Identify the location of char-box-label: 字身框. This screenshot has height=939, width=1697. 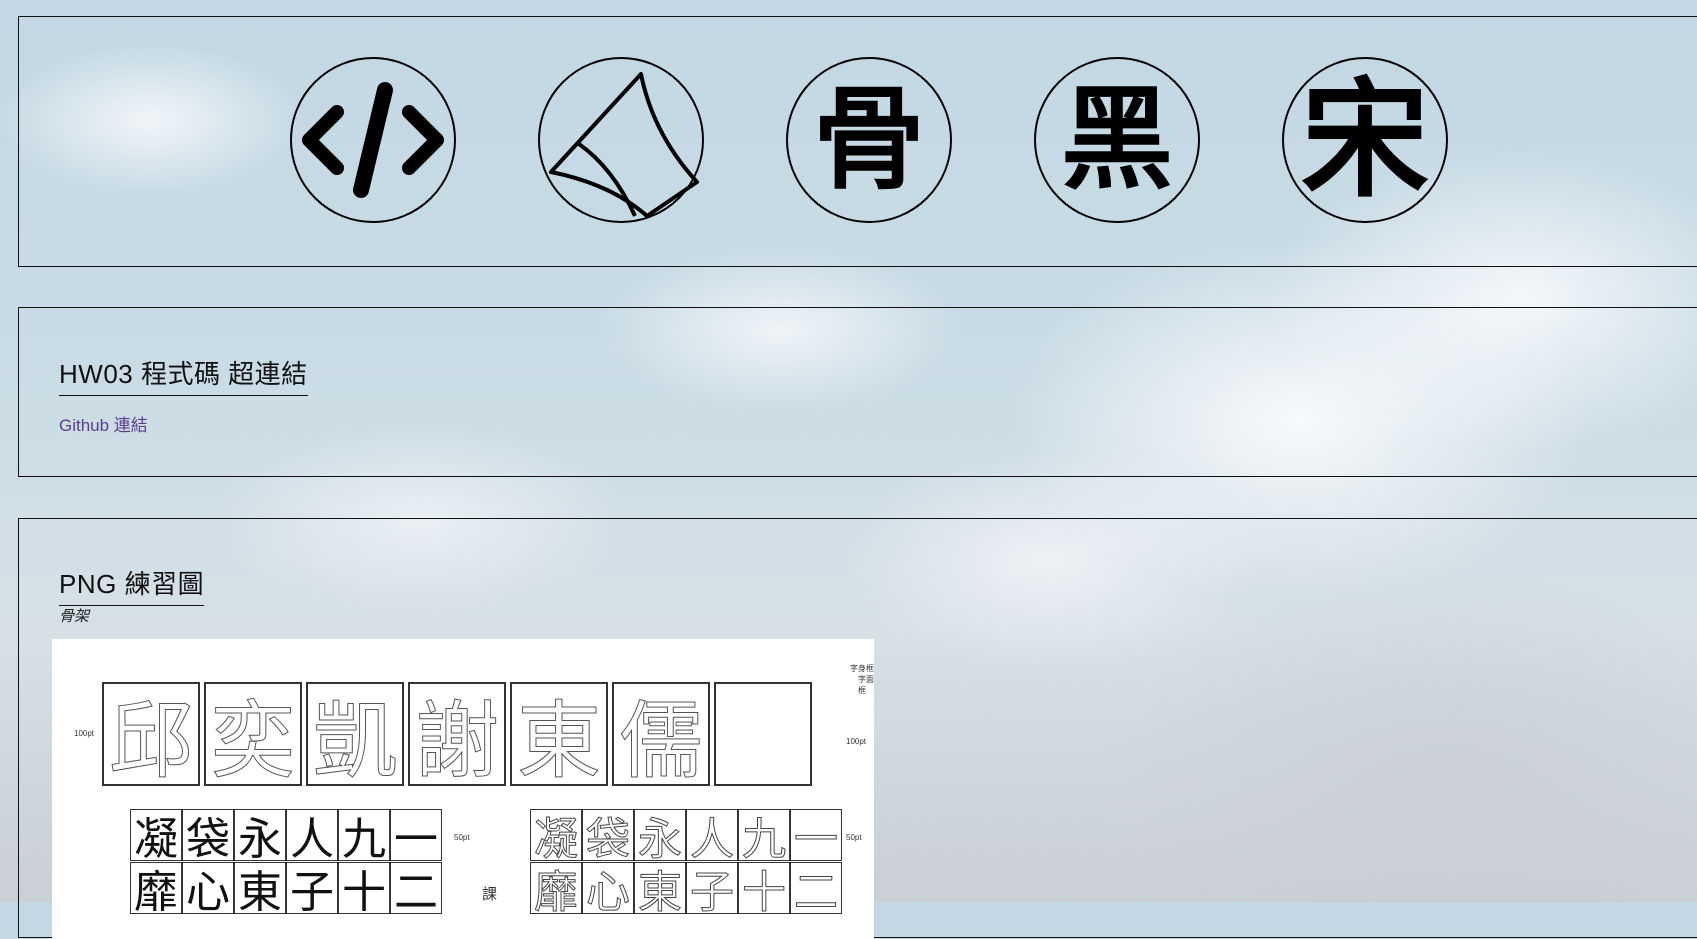
(862, 668).